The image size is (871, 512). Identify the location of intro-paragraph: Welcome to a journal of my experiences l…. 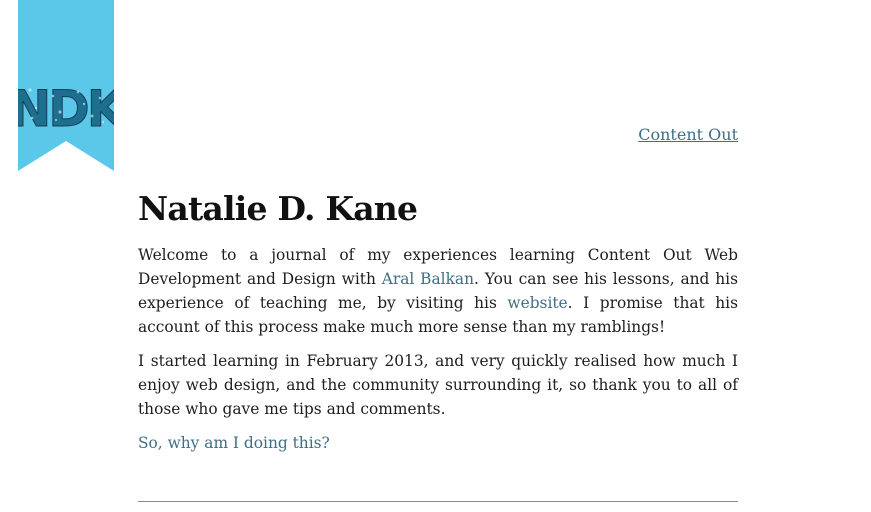
(438, 291).